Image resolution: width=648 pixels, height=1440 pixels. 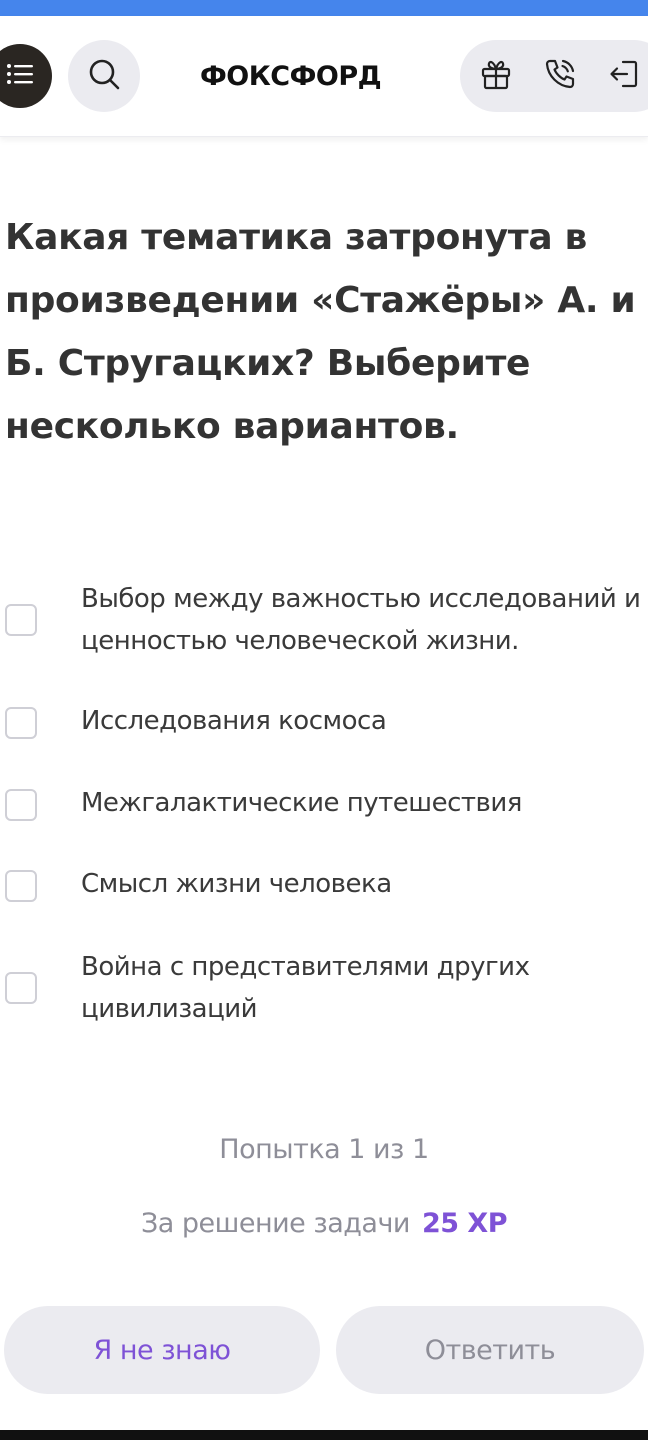 What do you see at coordinates (363, 803) in the screenshot?
I see `option-label: Межгалактические путешествия` at bounding box center [363, 803].